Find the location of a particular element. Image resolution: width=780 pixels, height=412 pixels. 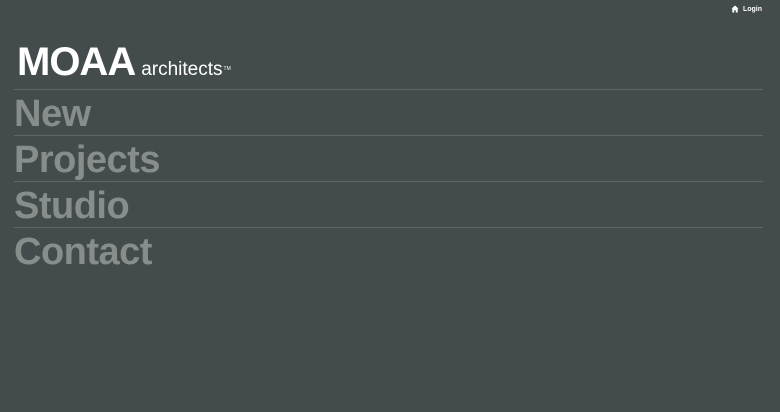

nav-item-label: New is located at coordinates (52, 114).